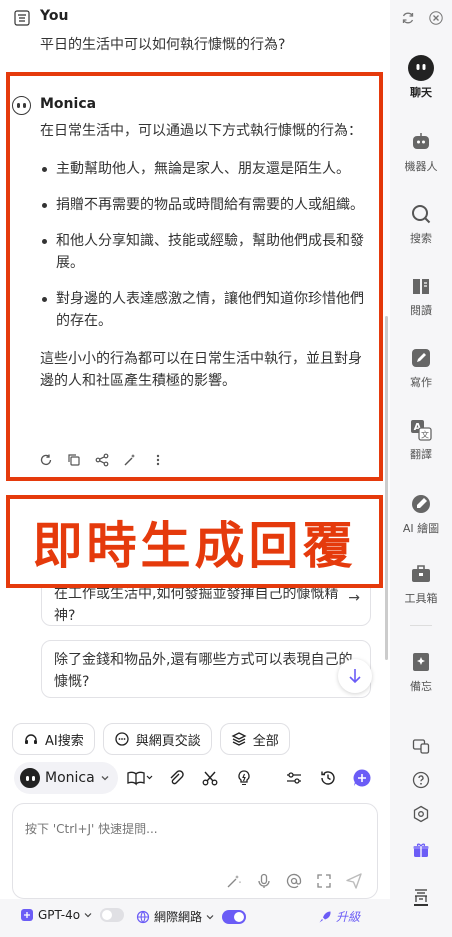 The width and height of the screenshot is (452, 937). I want to click on ai-search-label: AI搜索, so click(64, 741).